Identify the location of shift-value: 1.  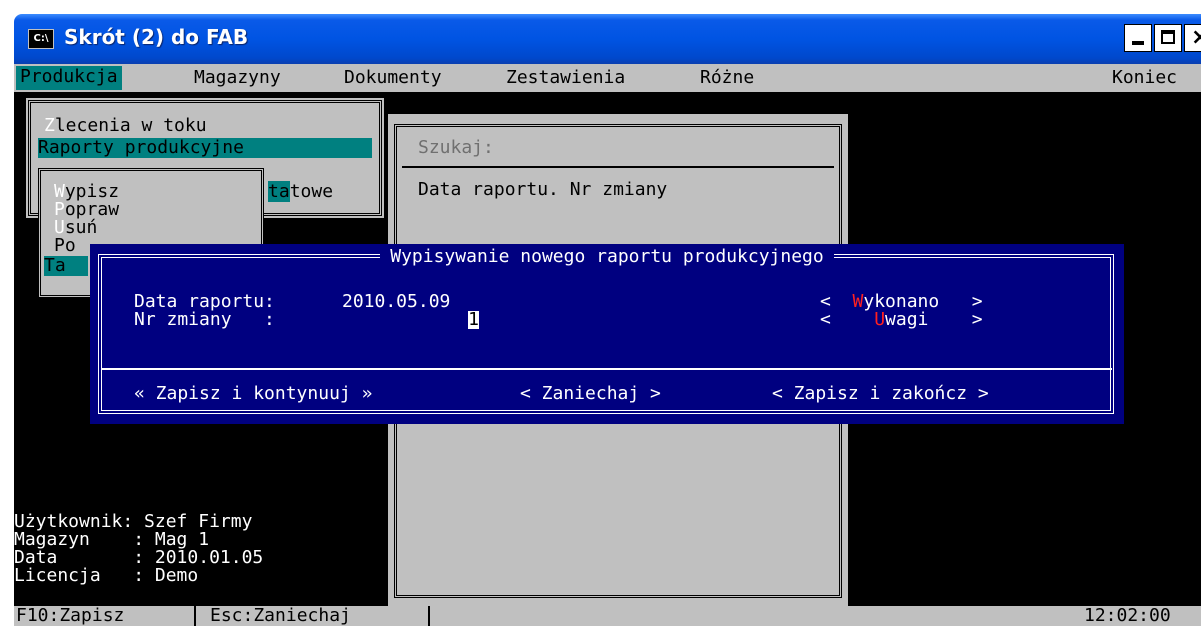
(473, 319).